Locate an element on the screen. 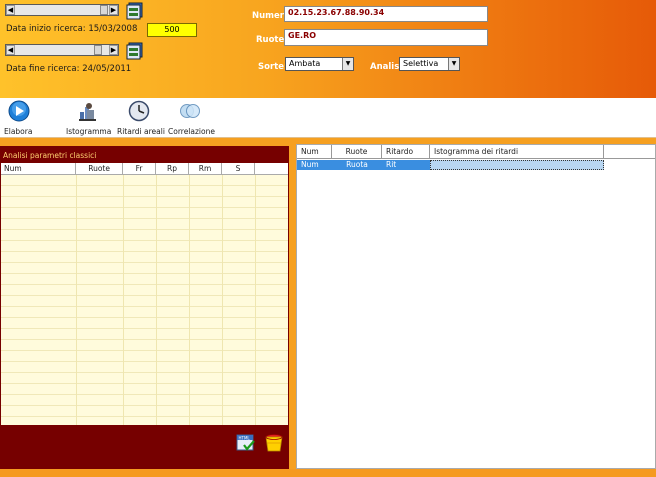 This screenshot has height=477, width=656. numeri-input: 02.15.23.67.88.90.34 is located at coordinates (386, 14).